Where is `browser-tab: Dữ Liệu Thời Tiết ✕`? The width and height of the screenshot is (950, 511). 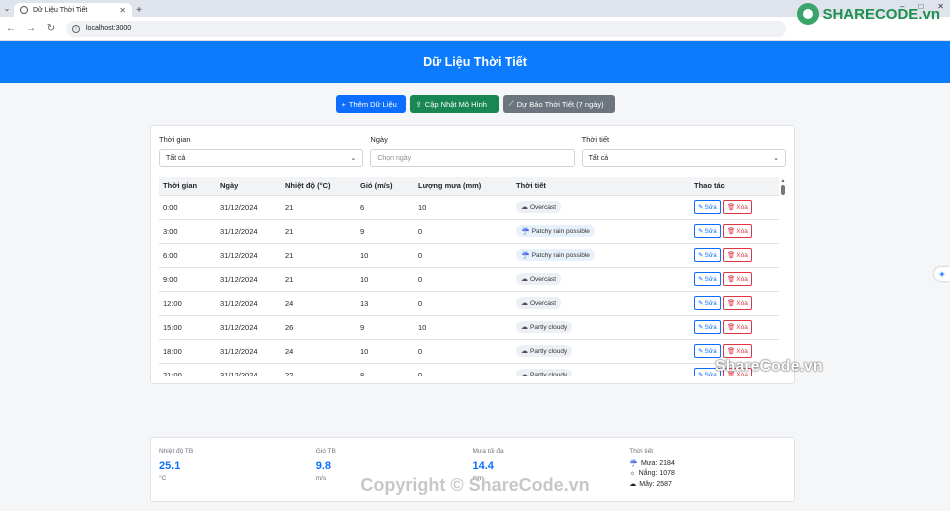 browser-tab: Dữ Liệu Thời Tiết ✕ is located at coordinates (73, 10).